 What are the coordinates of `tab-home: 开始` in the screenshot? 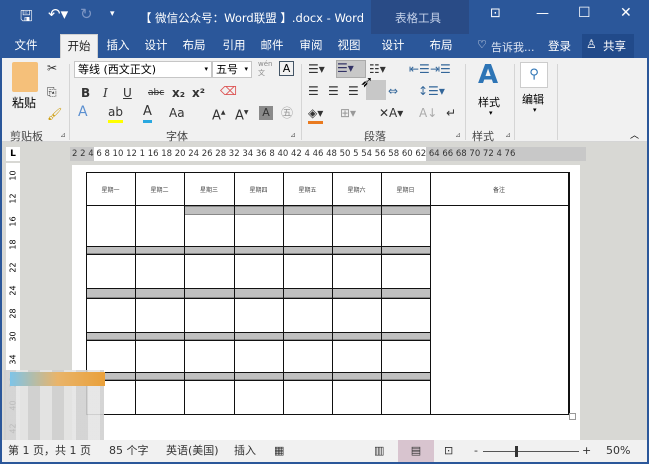 It's located at (79, 46).